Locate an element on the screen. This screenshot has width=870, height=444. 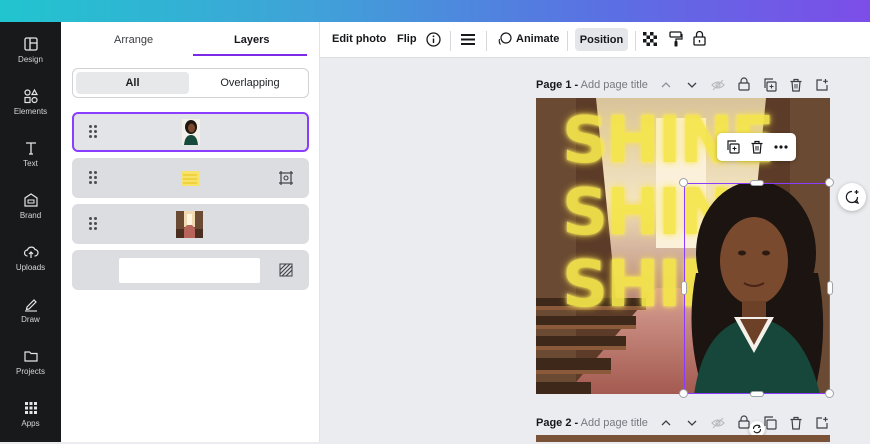
rail-item-design: Design is located at coordinates (30, 57).